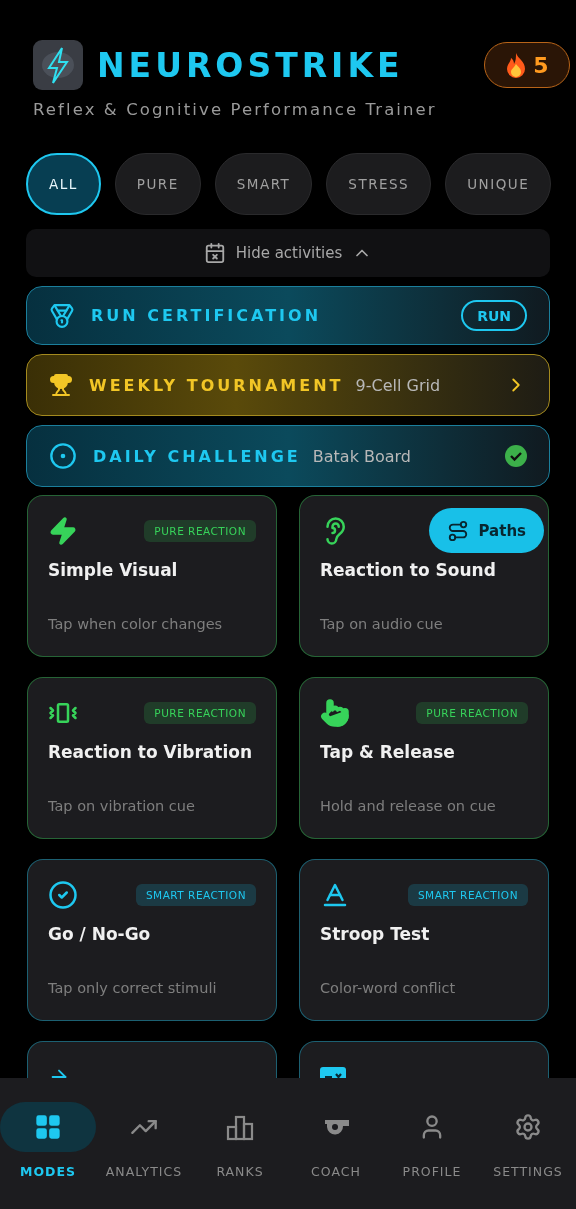  I want to click on nav-tab: SETTINGS, so click(528, 1155).